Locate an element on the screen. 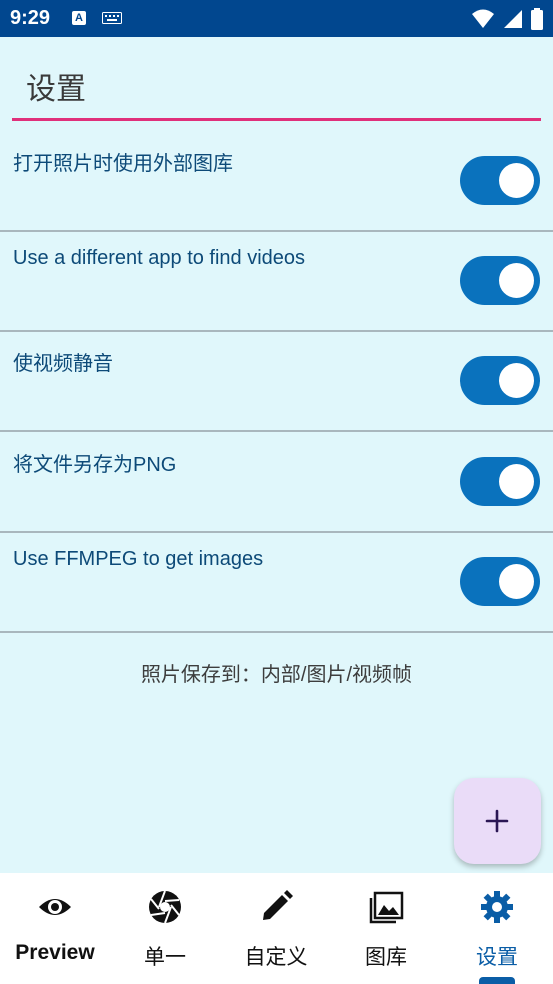 Image resolution: width=553 pixels, height=984 pixels. pencil-icon is located at coordinates (278, 905).